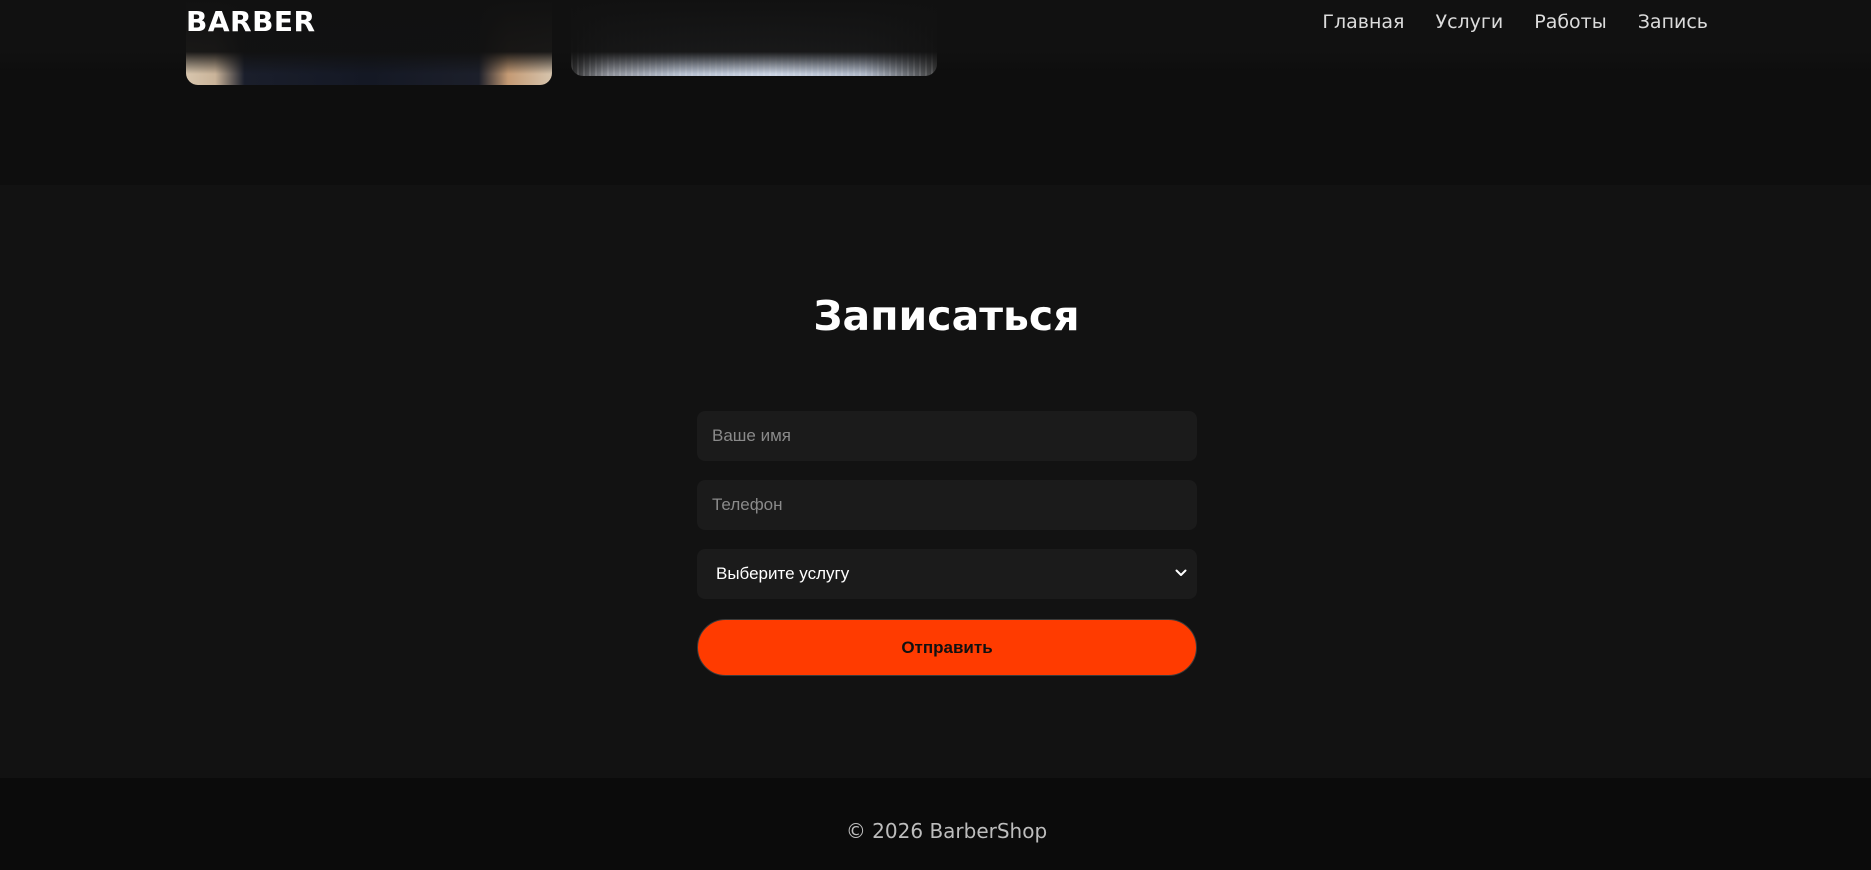  I want to click on logo: BARBER, so click(251, 22).